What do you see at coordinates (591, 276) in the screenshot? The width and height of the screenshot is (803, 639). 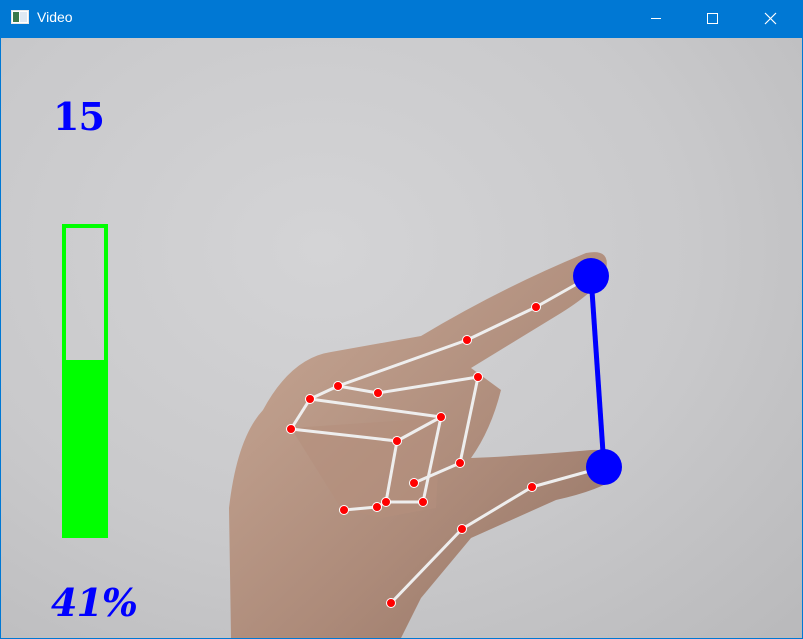 I see `index-fingertip-marker` at bounding box center [591, 276].